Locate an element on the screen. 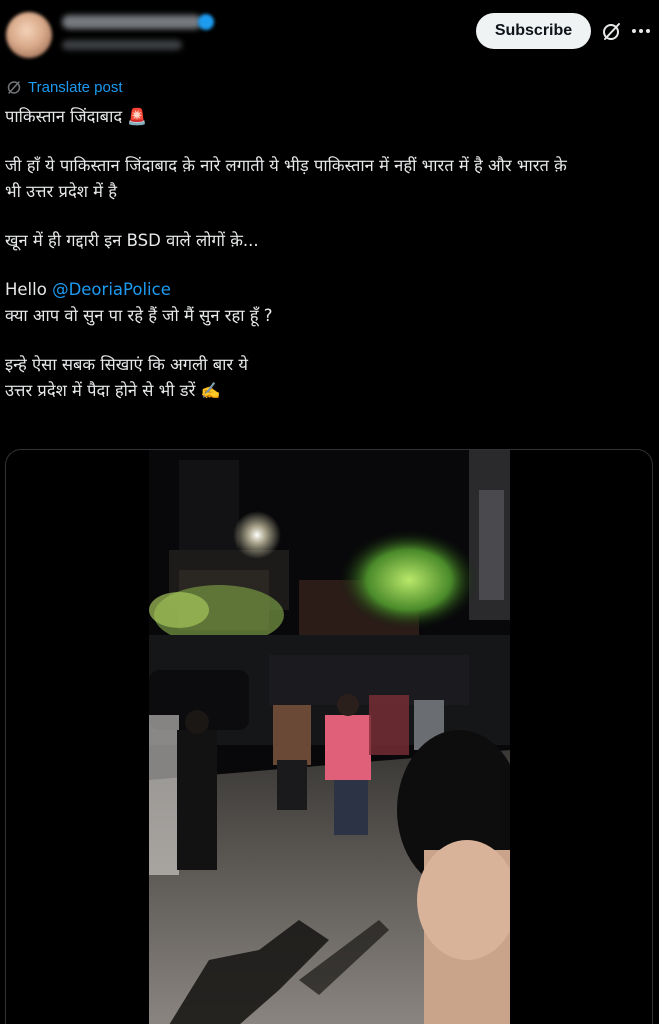  post-line: पाकिस्तान जिंदाबाद 🚨 is located at coordinates (76, 116).